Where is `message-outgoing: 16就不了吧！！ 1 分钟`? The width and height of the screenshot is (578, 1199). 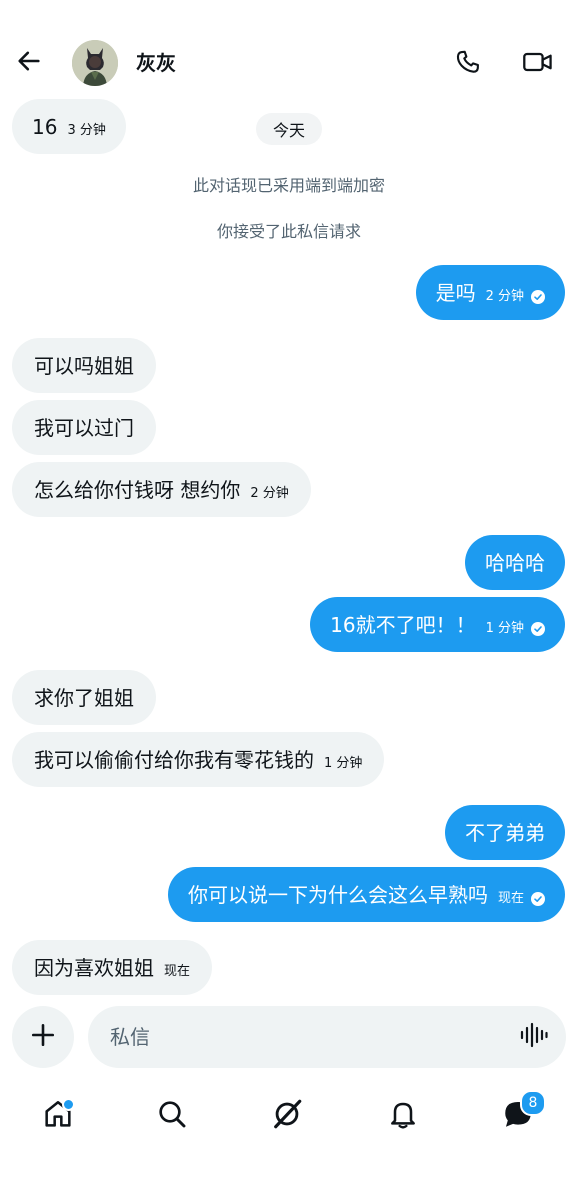
message-outgoing: 16就不了吧！！ 1 分钟 is located at coordinates (437, 624).